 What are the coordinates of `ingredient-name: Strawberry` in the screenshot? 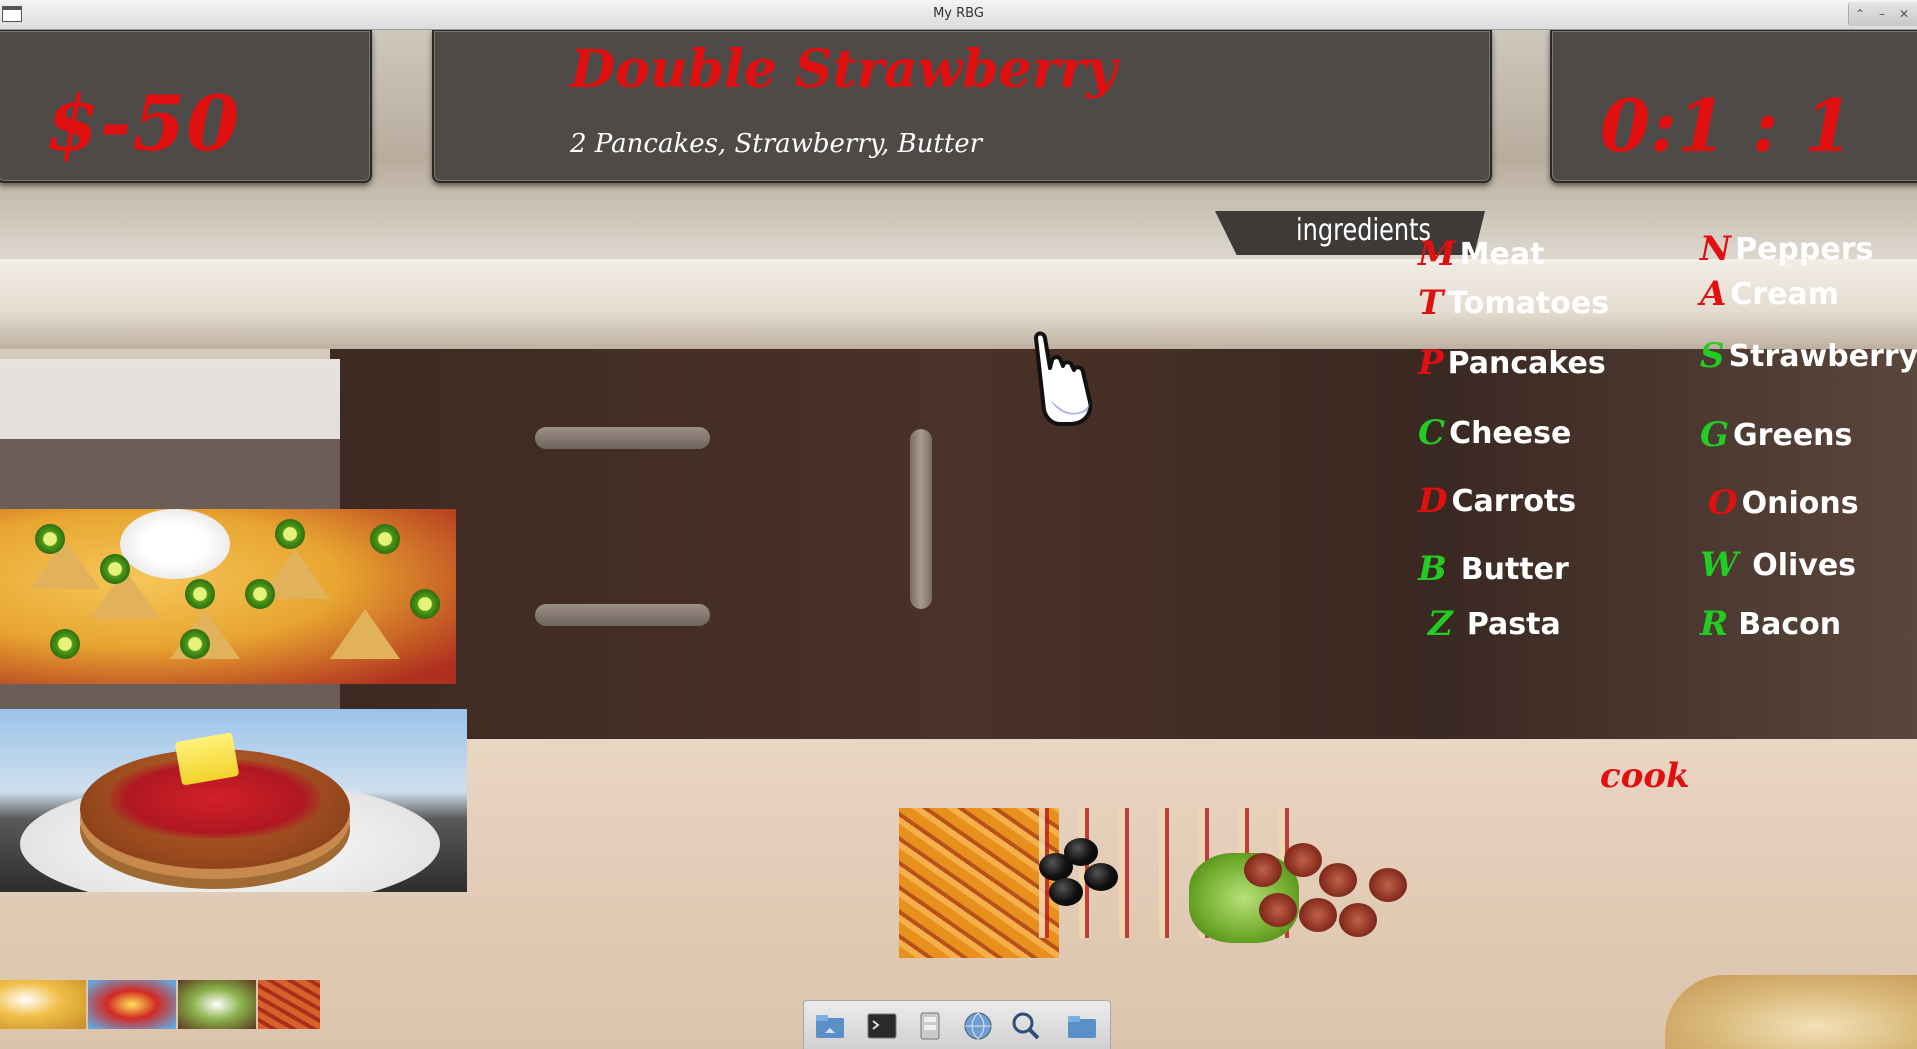 It's located at (1822, 356).